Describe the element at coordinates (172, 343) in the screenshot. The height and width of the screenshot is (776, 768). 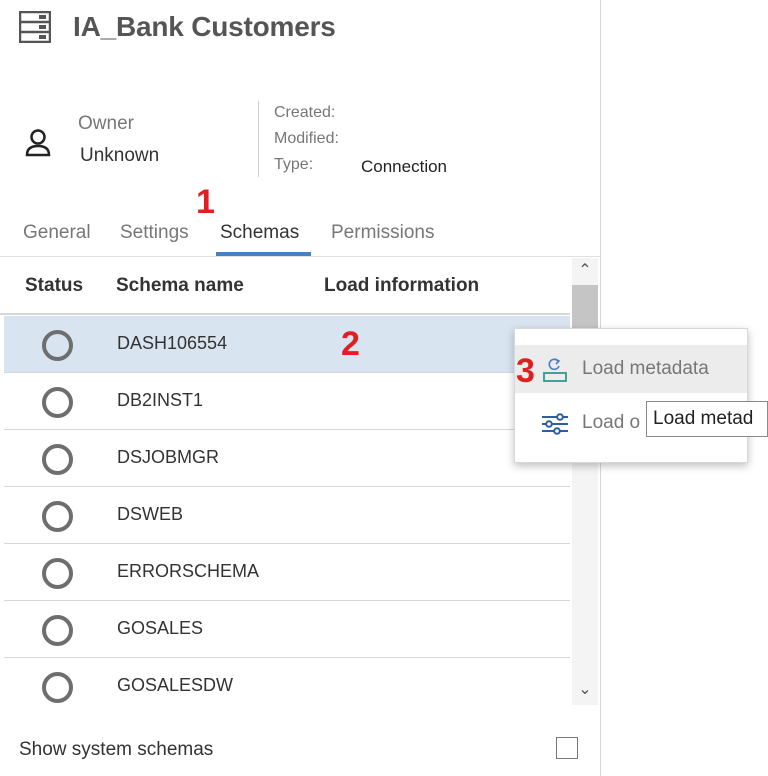
I see `schema-name: DASH106554` at that location.